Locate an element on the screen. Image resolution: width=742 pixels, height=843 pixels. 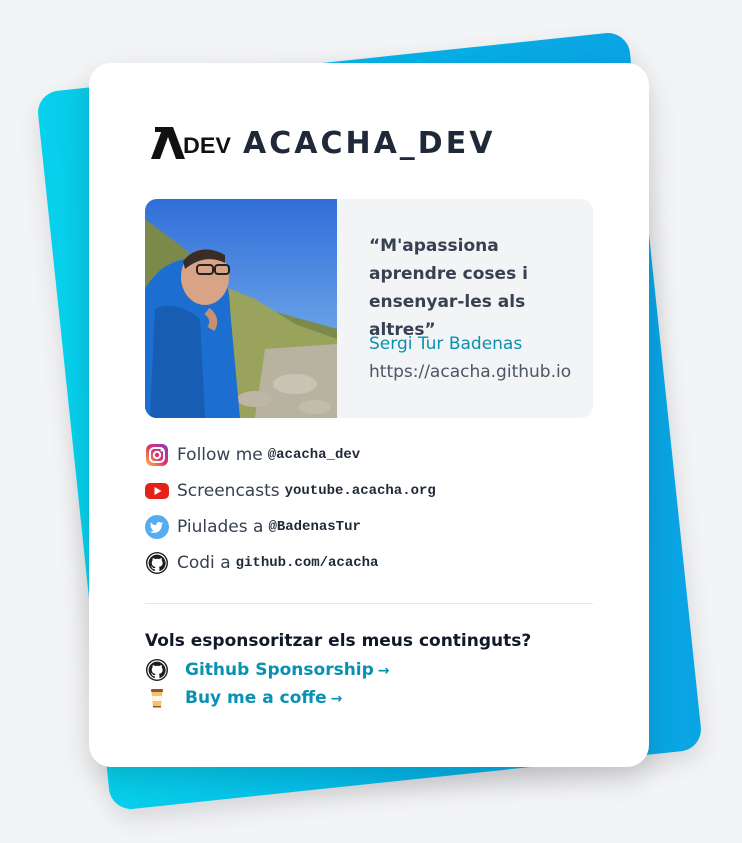
adev-logo: DEV is located at coordinates (191, 143).